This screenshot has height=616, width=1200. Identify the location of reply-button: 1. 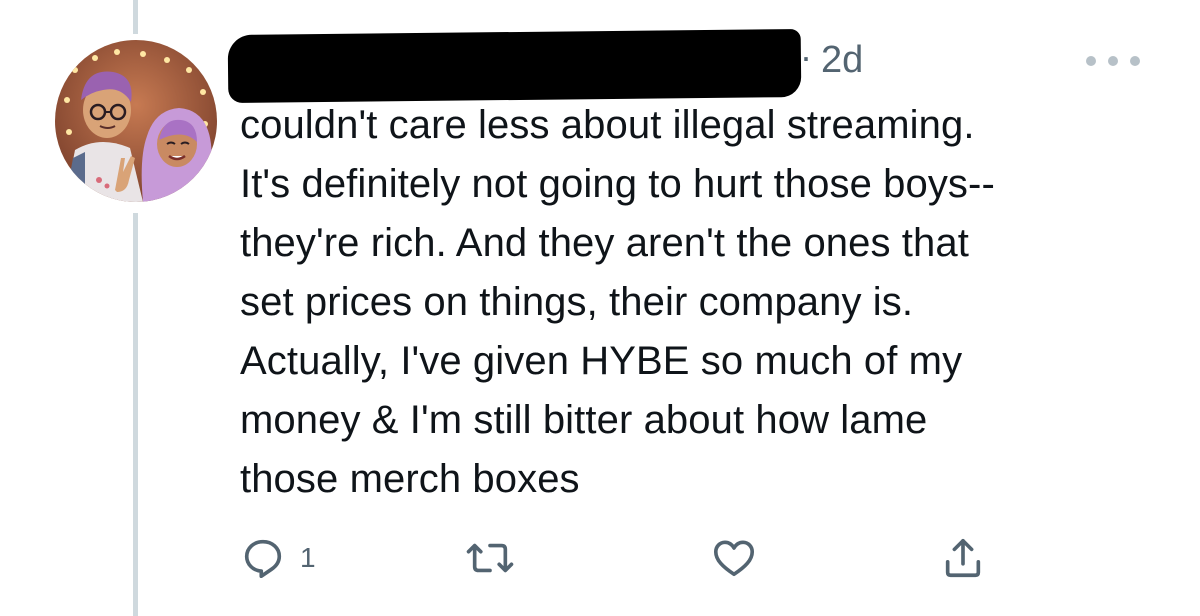
(278, 558).